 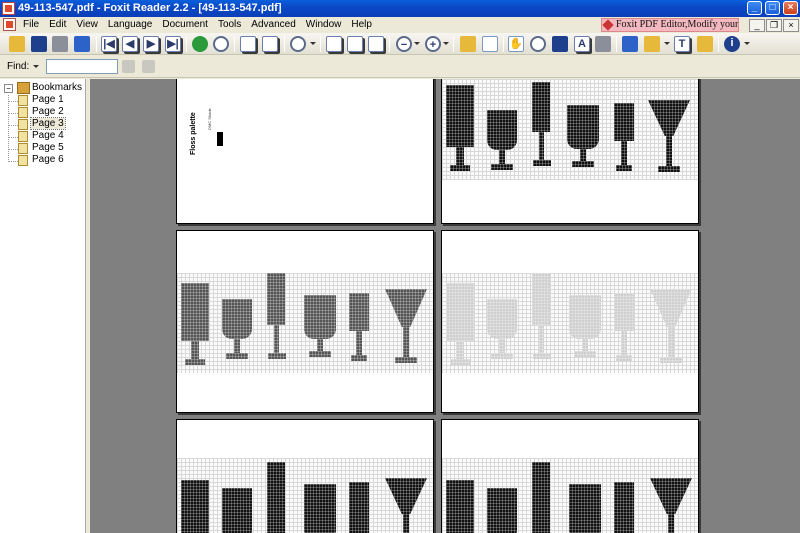 I want to click on maximize-button: □, so click(x=772, y=8).